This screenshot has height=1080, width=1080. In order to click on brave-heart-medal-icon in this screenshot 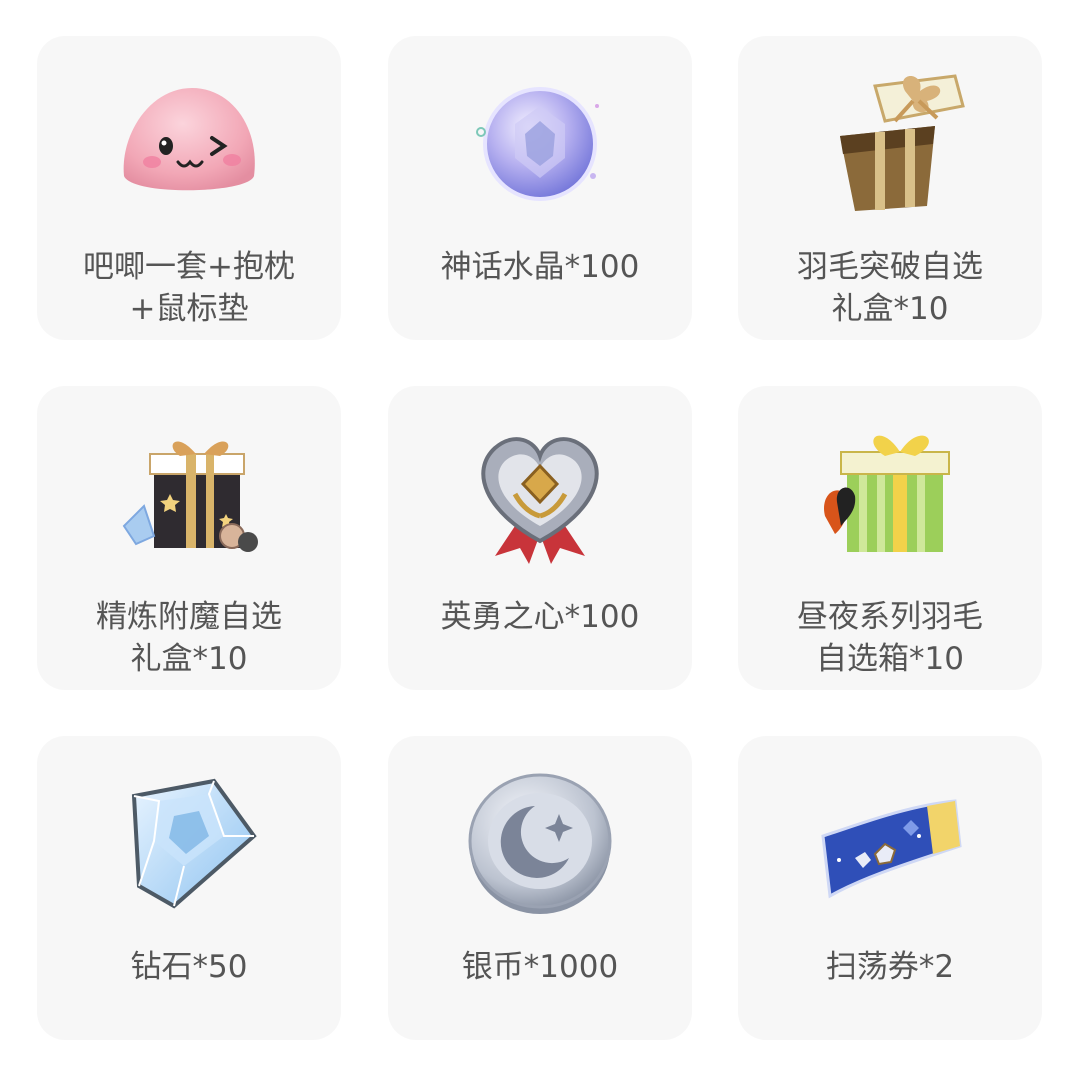, I will do `click(540, 491)`.